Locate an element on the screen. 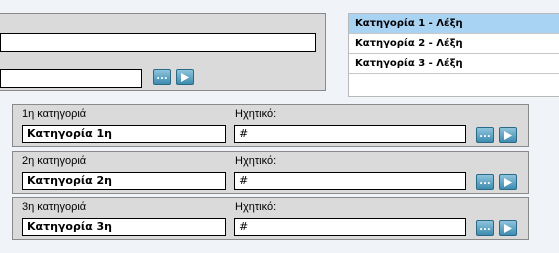 Image resolution: width=559 pixels, height=253 pixels. top-text-field is located at coordinates (158, 42).